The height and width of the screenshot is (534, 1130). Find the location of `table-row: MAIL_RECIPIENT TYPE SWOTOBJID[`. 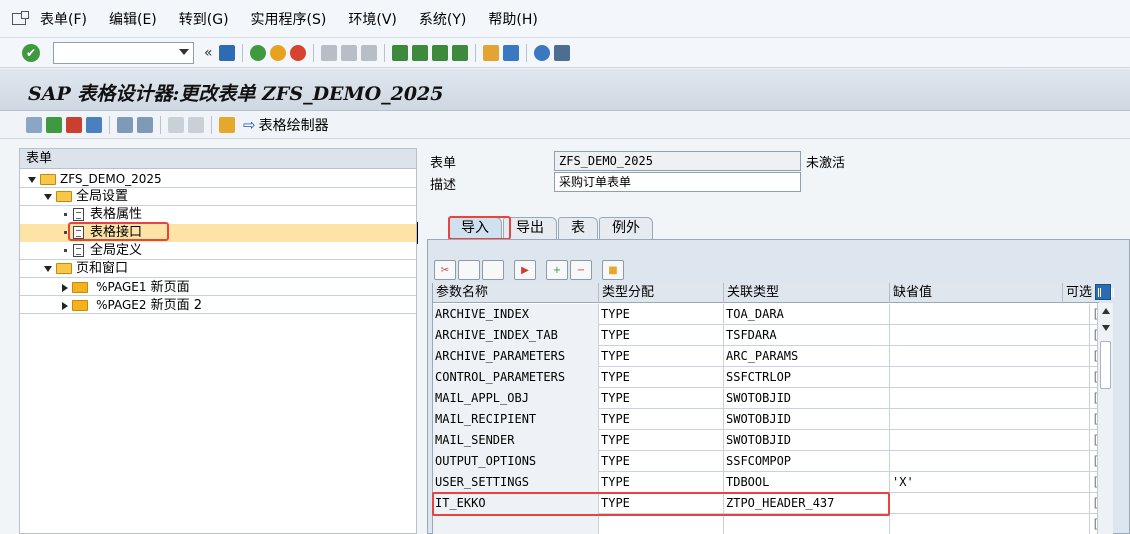

table-row: MAIL_RECIPIENT TYPE SWOTOBJID[ is located at coordinates (766, 419).